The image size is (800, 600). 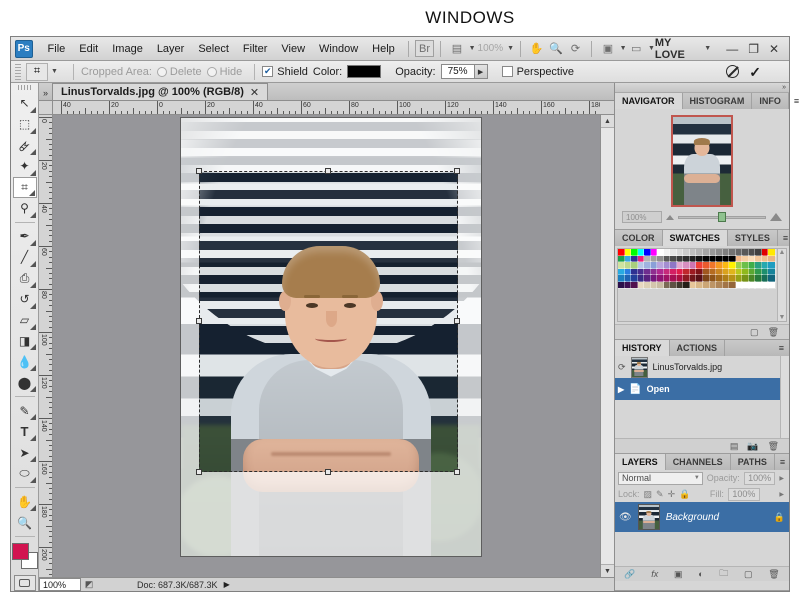 I want to click on adjustment-layer-icon: ◐, so click(x=700, y=574).